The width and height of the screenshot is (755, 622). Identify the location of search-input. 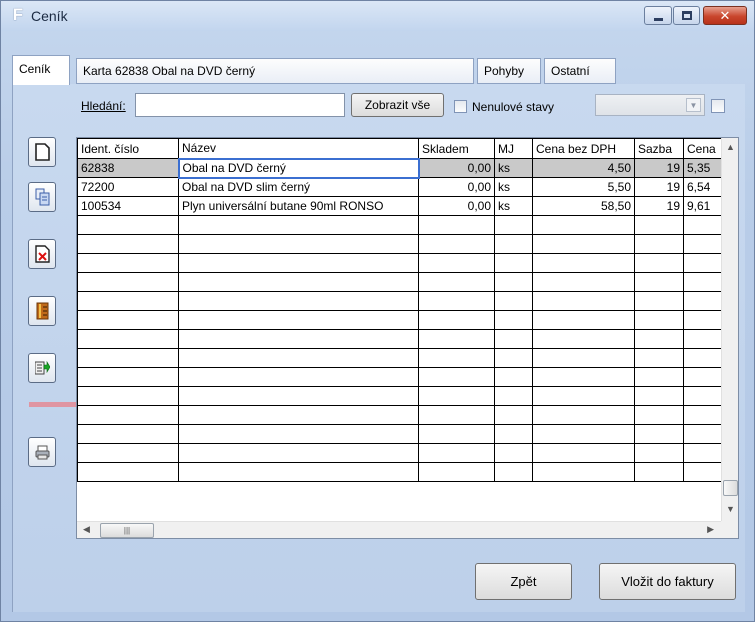
(240, 105).